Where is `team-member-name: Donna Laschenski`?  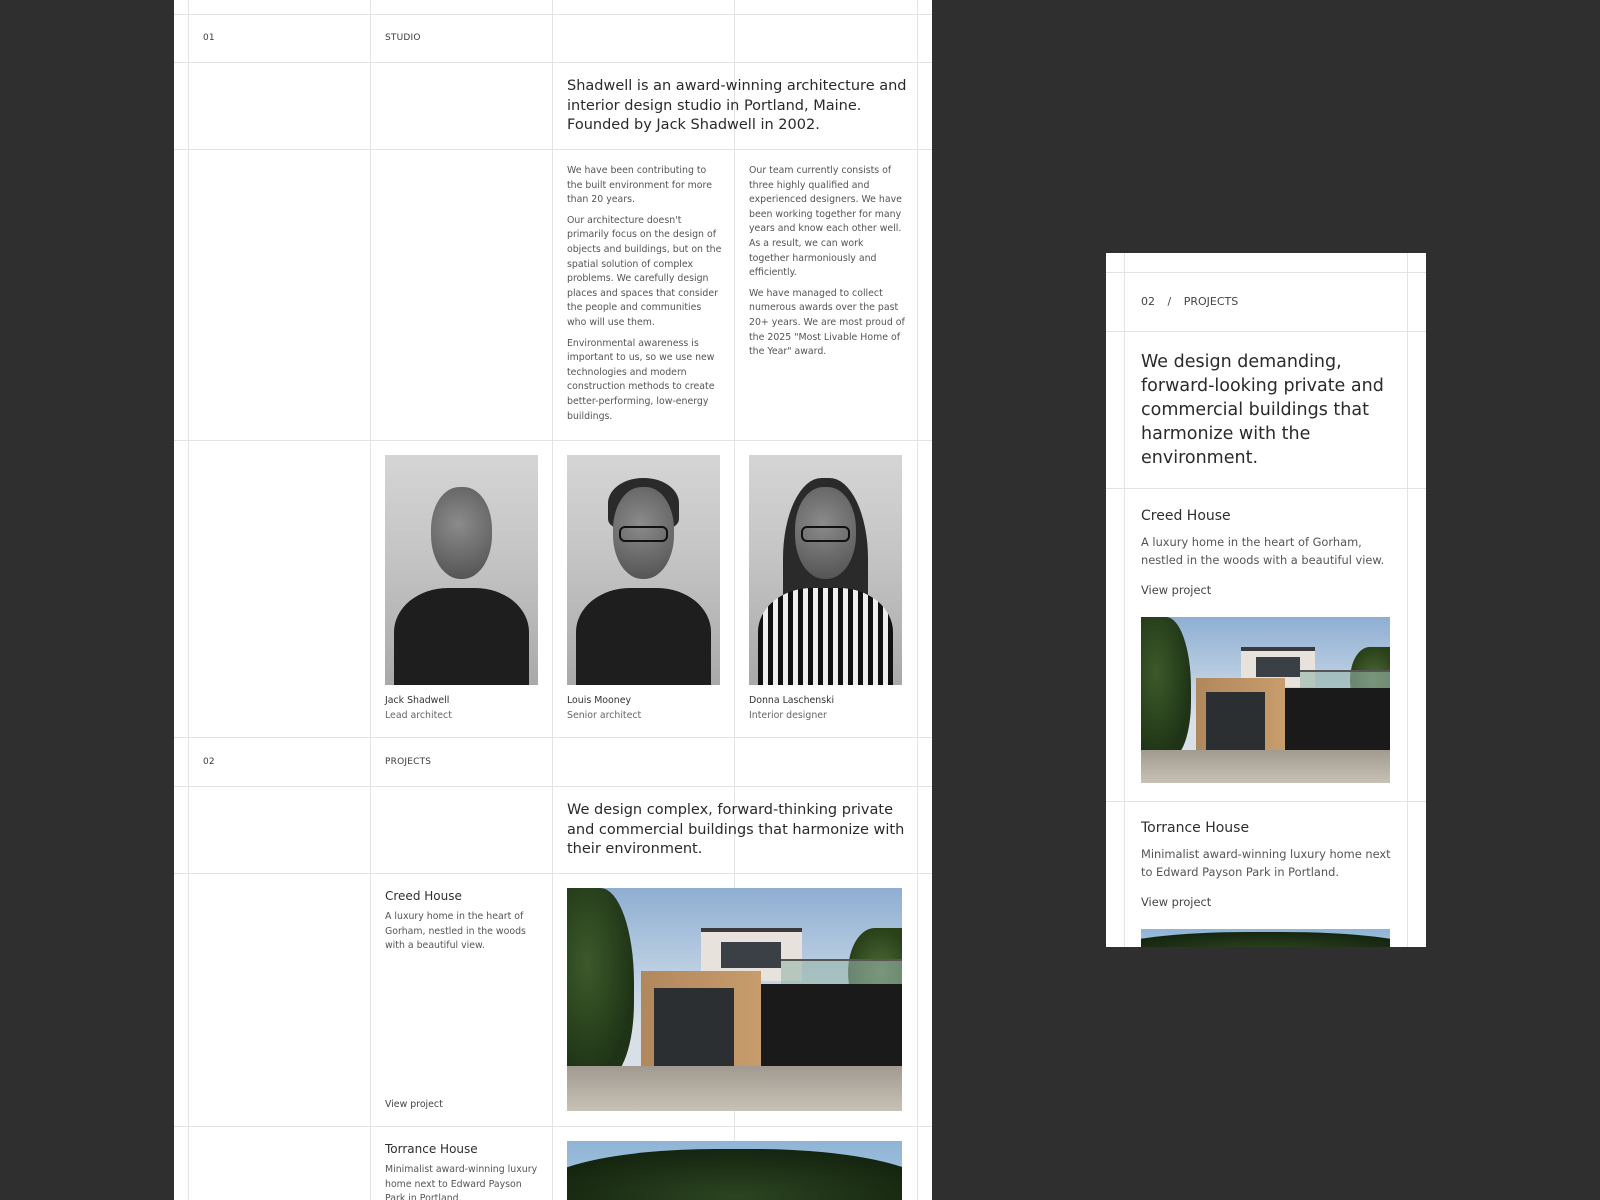
team-member-name: Donna Laschenski is located at coordinates (792, 700).